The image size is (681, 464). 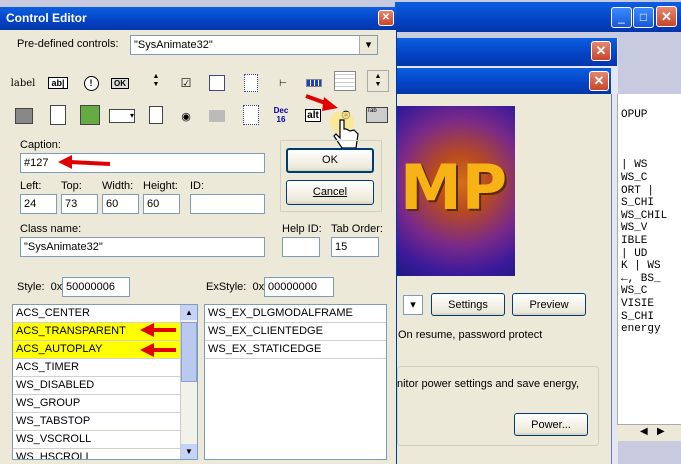 What do you see at coordinates (186, 116) in the screenshot?
I see `radio-tool-icon: ◉` at bounding box center [186, 116].